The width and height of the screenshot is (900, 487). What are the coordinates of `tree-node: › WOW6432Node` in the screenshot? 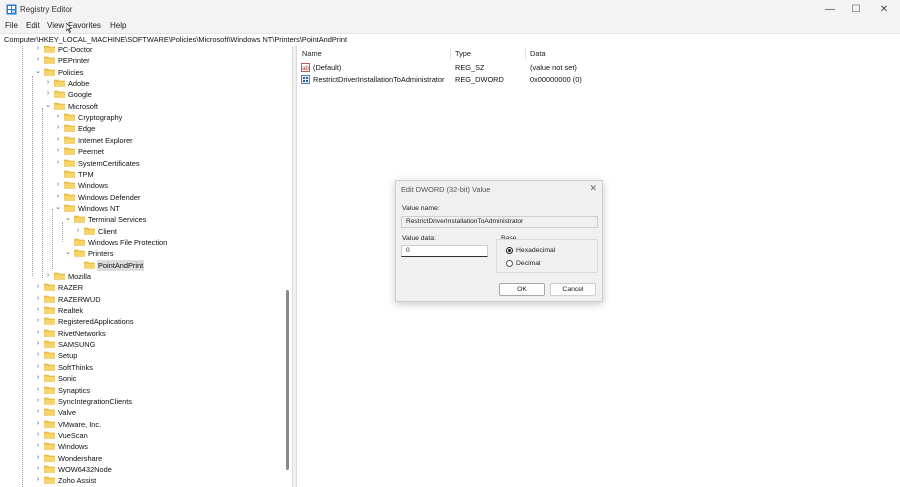 It's located at (145, 469).